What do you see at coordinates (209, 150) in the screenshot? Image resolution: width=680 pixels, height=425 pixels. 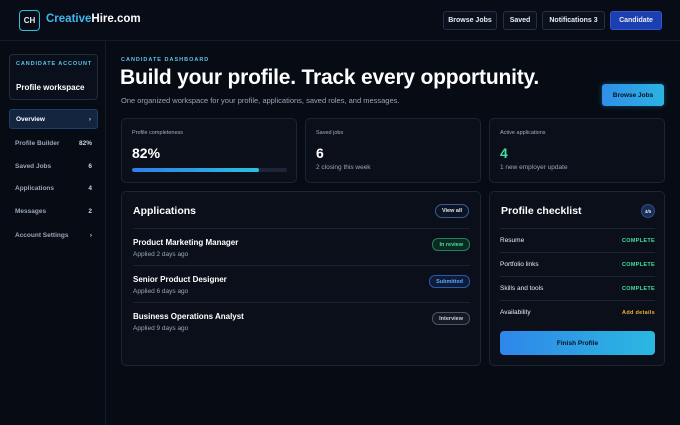 I see `stat-card-completeness: Profile completeness 82%` at bounding box center [209, 150].